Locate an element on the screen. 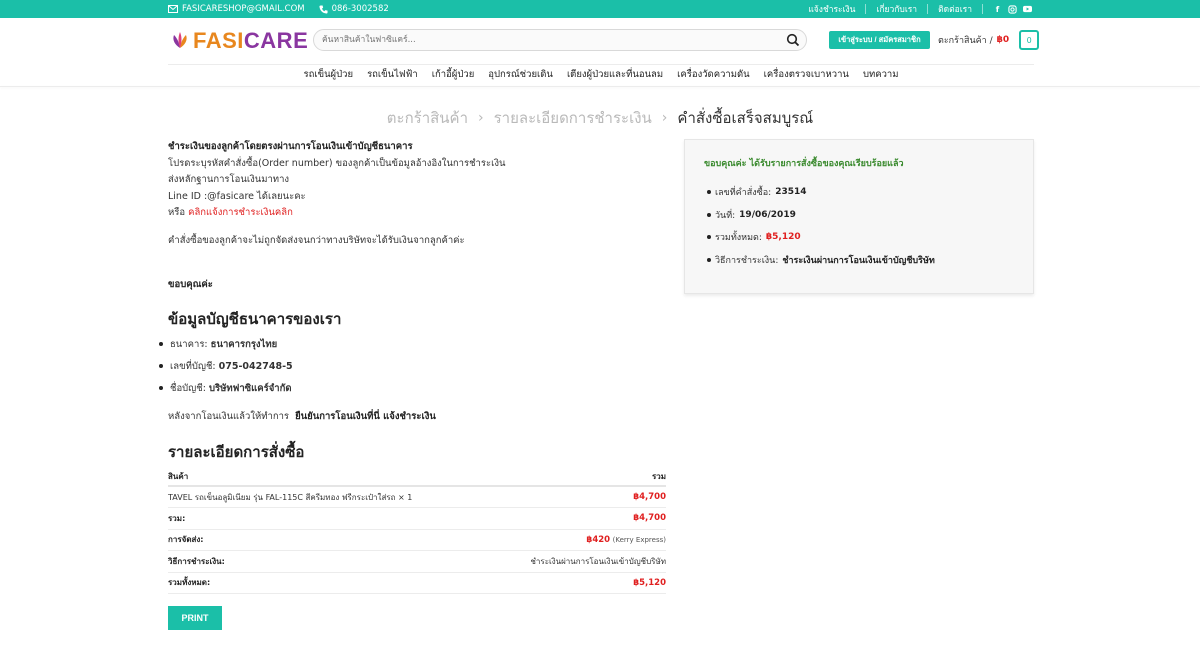 The width and height of the screenshot is (1200, 654). account-number-row: เลขที่บัญชี: 075-042748-5 is located at coordinates (412, 366).